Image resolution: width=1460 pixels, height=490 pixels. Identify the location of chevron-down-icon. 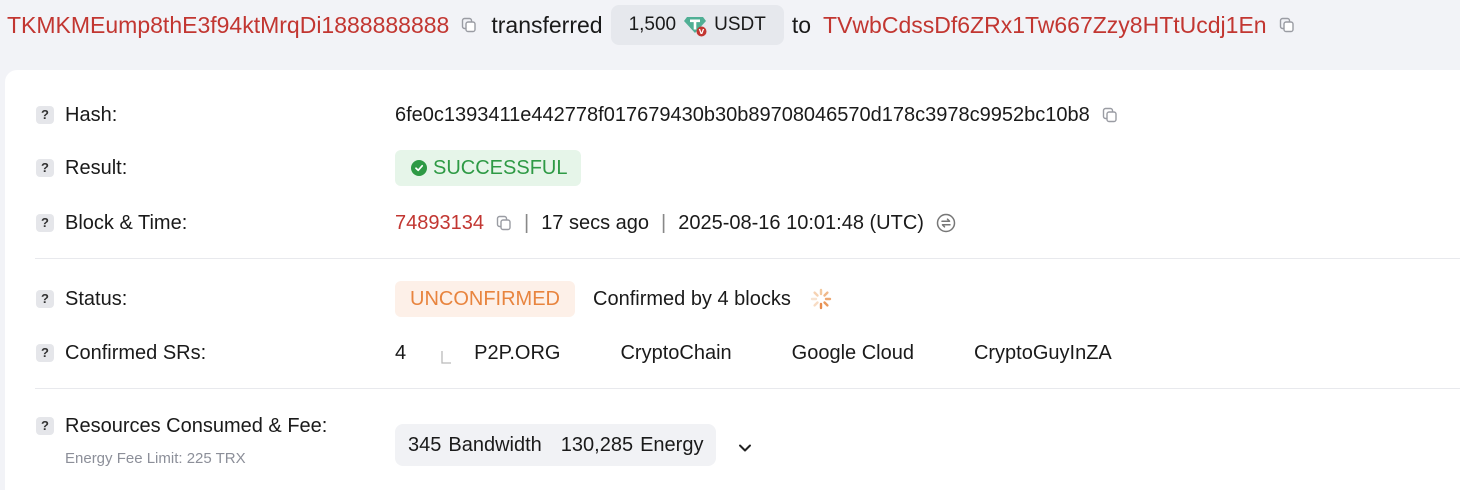
(745, 445).